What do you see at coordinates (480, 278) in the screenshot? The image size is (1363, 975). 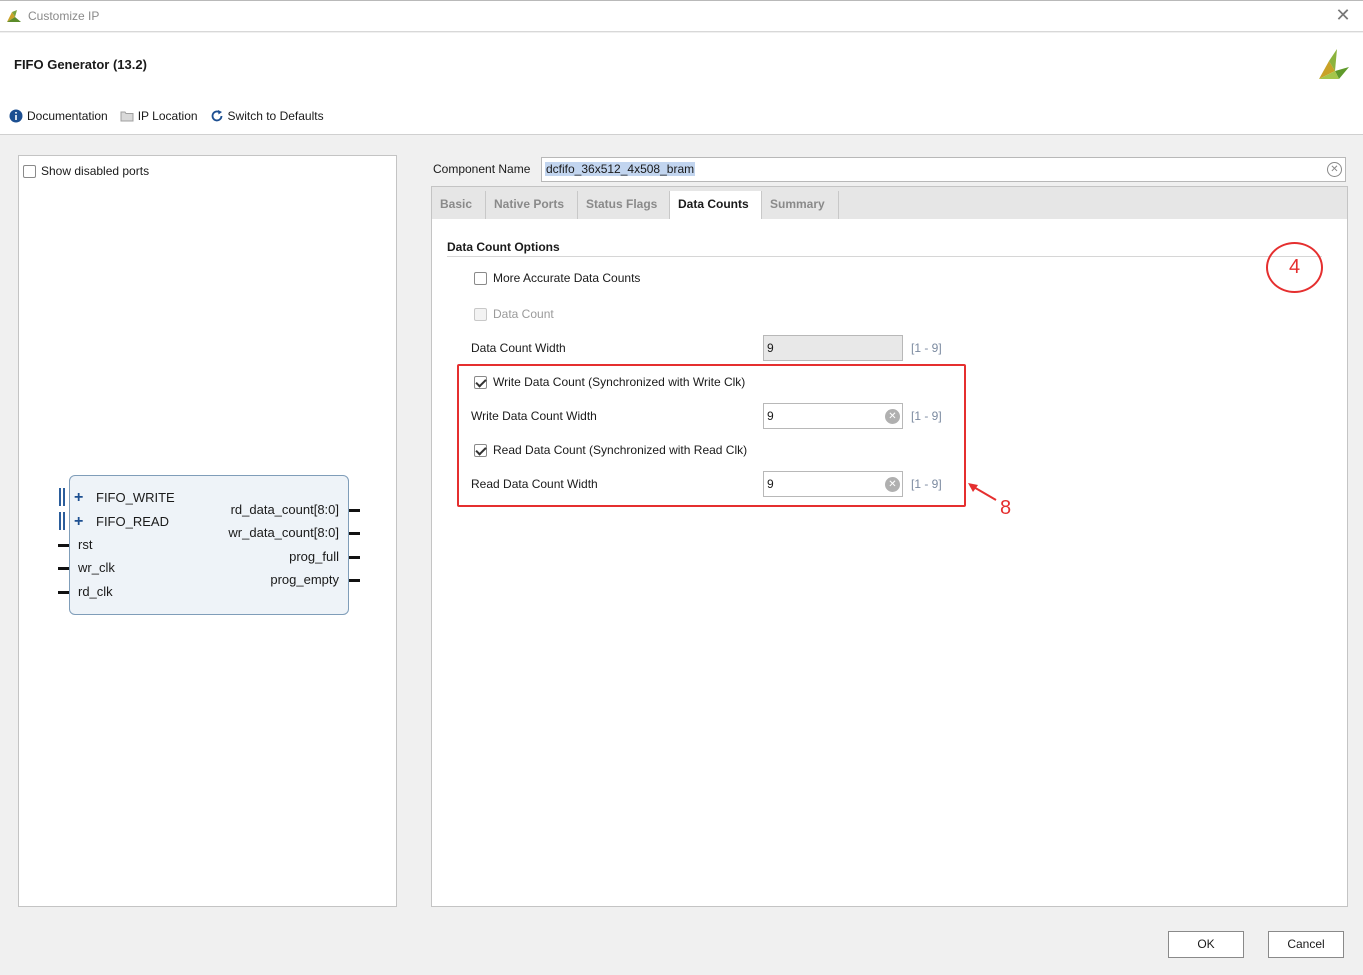 I see `more-accurate-data-counts-checkbox` at bounding box center [480, 278].